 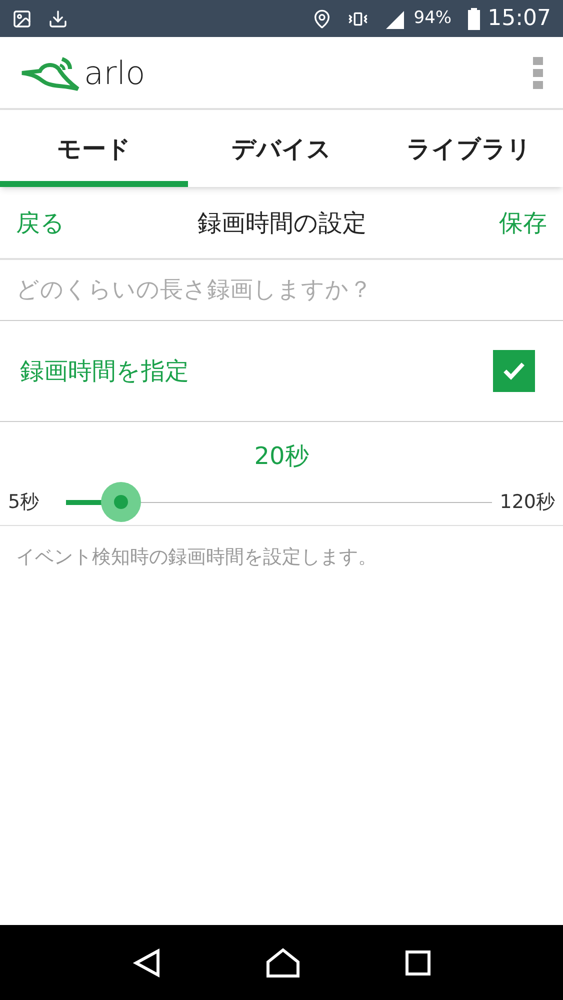 I want to click on download-icon, so click(x=58, y=18).